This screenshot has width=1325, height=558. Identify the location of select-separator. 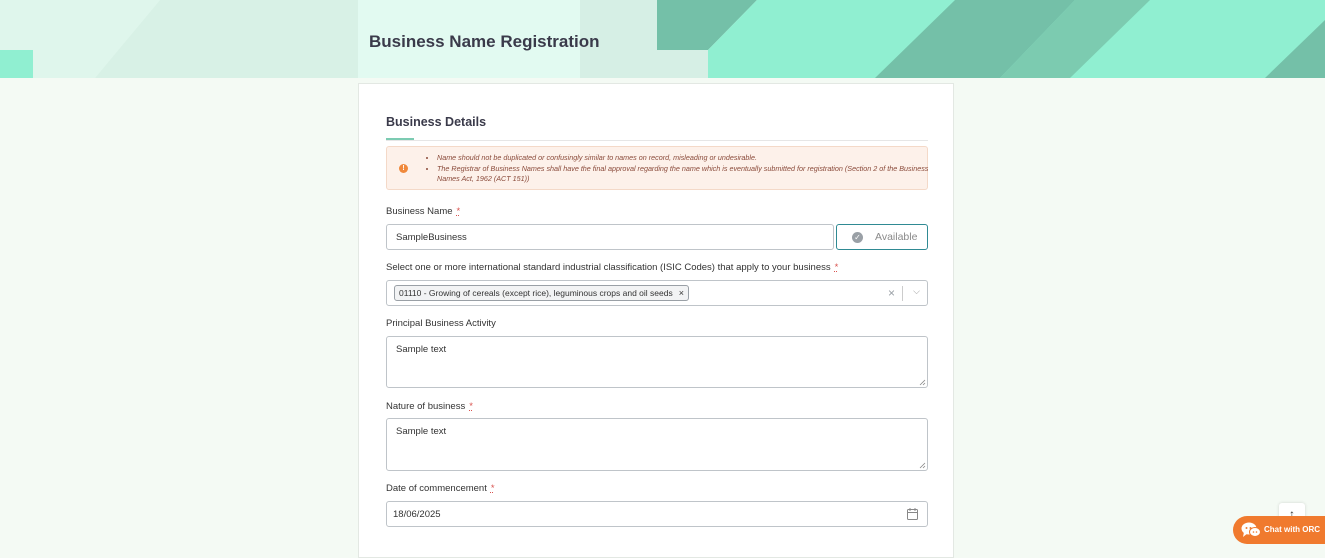
(902, 293).